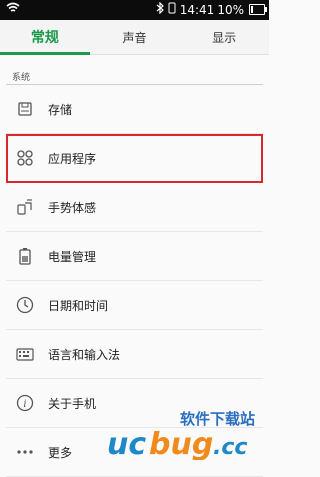  Describe the element at coordinates (197, 9) in the screenshot. I see `status-time: 14:41` at that location.